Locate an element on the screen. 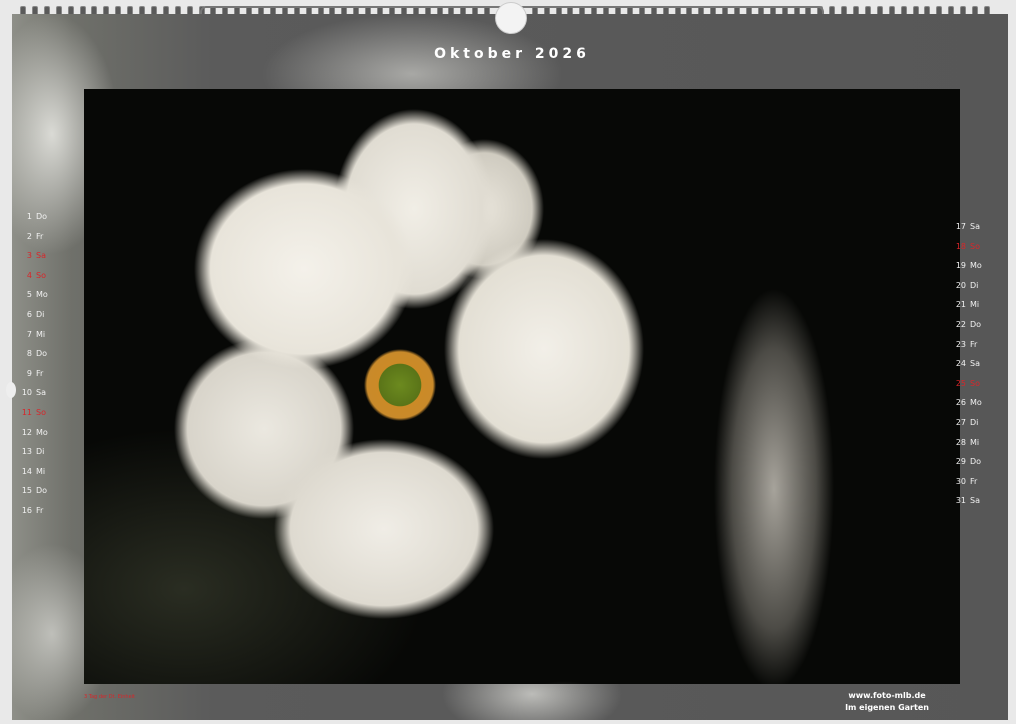  day-entry: 8 Do is located at coordinates (29, 353).